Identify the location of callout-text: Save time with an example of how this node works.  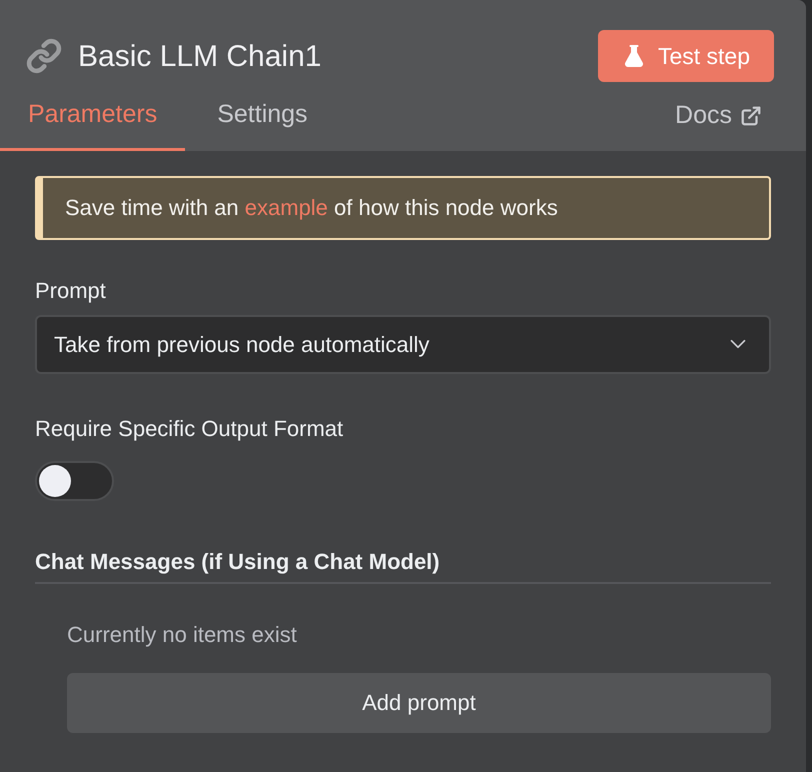
(311, 208).